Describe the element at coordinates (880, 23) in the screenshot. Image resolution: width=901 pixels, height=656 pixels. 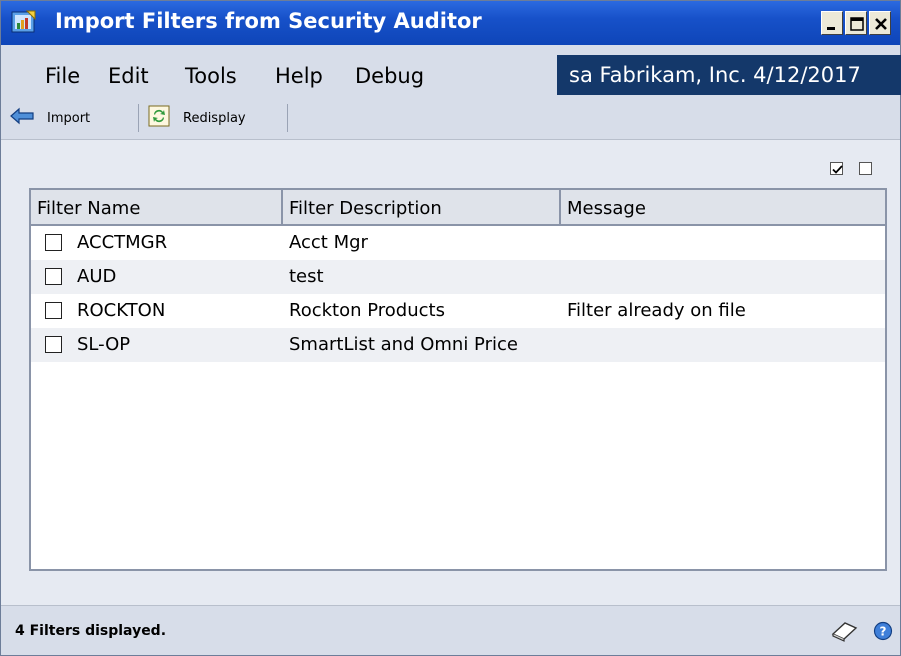
I see `close-button` at that location.